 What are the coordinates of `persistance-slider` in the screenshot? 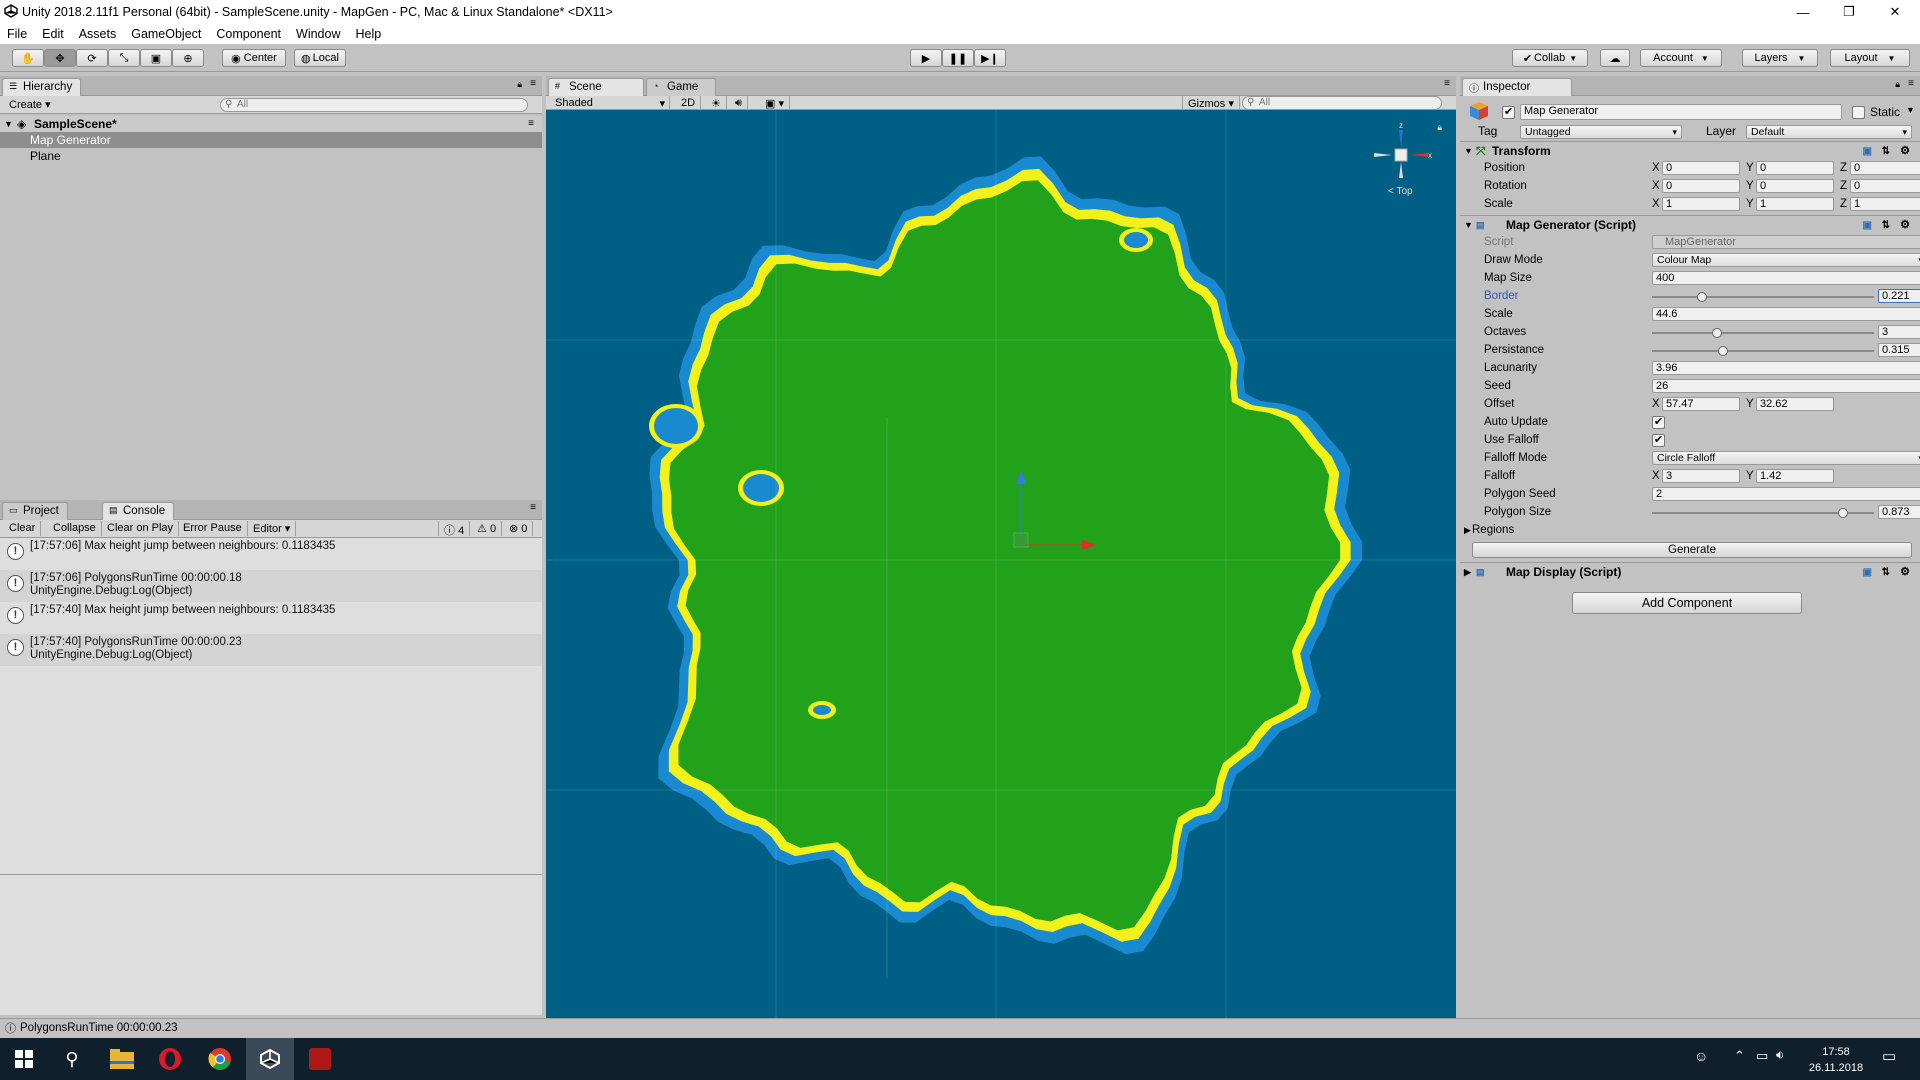 It's located at (1763, 351).